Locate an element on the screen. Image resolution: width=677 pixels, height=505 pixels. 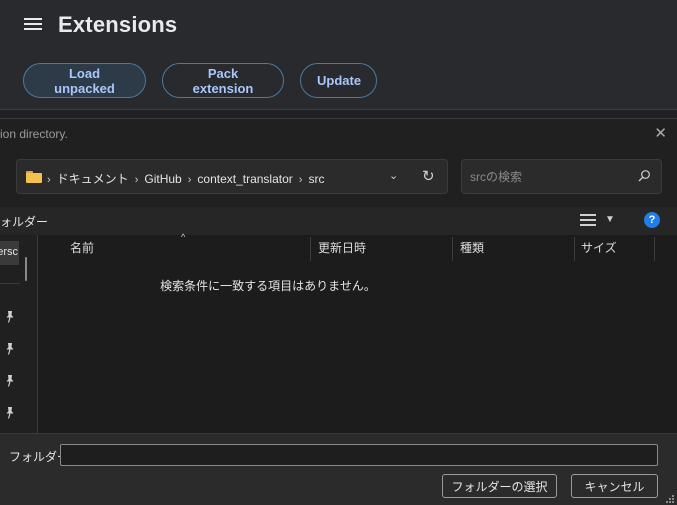
menu-icon is located at coordinates (33, 24).